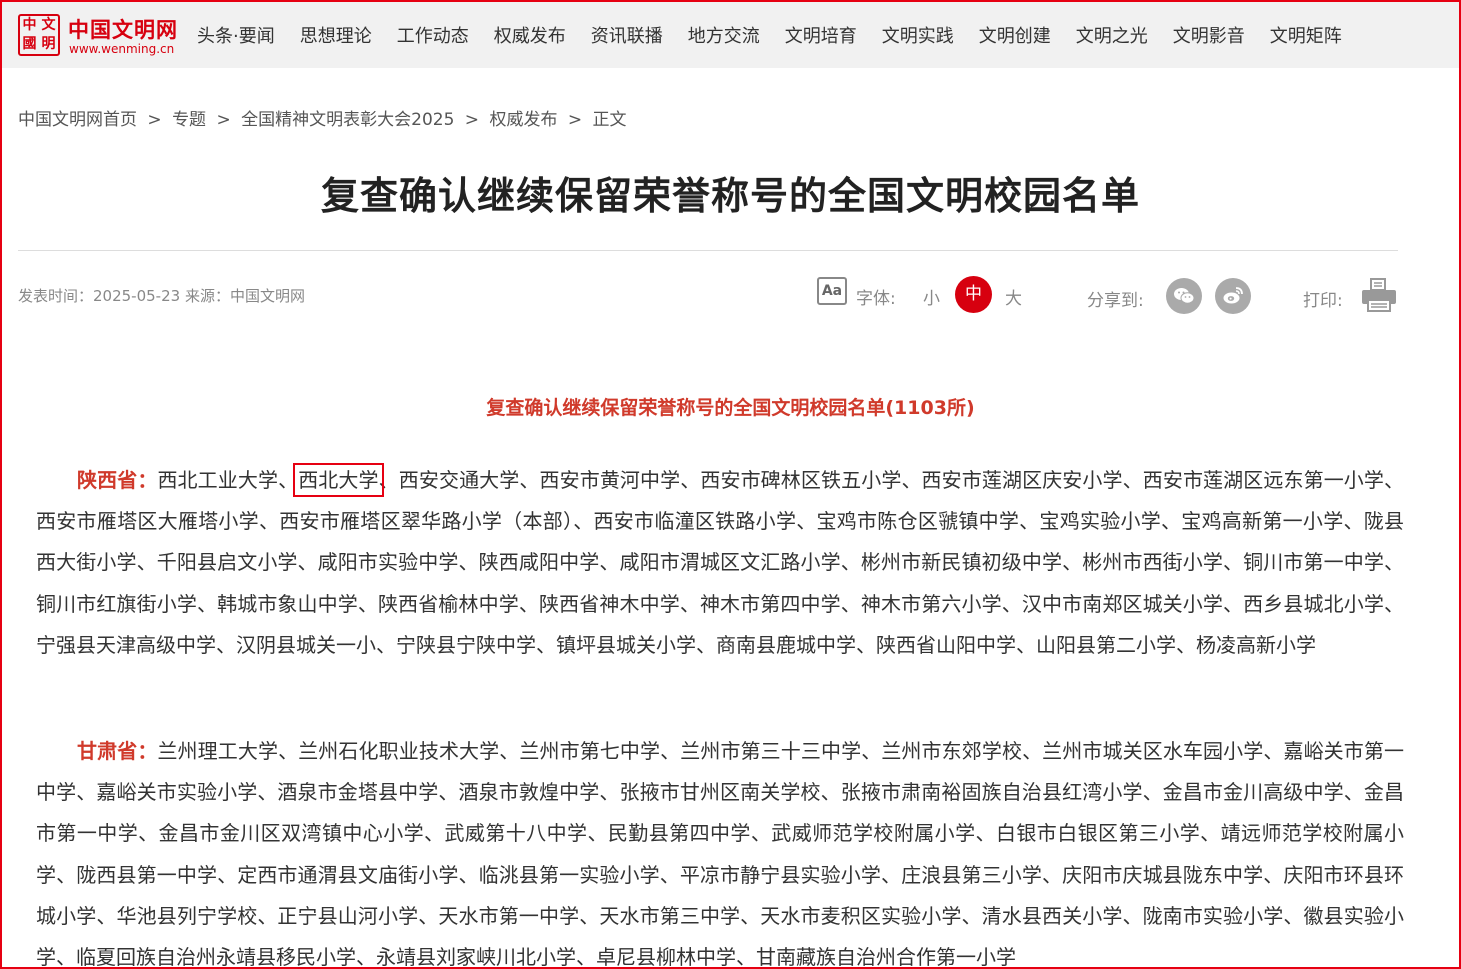 This screenshot has width=1461, height=969. Describe the element at coordinates (189, 120) in the screenshot. I see `breadcrumb-topics: 专题` at that location.